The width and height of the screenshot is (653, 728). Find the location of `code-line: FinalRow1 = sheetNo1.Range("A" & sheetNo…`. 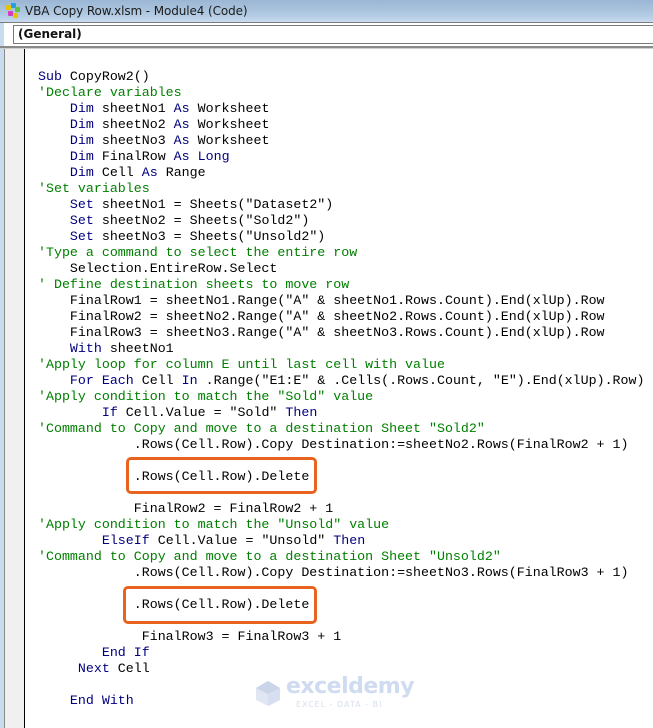

code-line: FinalRow1 = sheetNo1.Range("A" & sheetNo… is located at coordinates (341, 301).